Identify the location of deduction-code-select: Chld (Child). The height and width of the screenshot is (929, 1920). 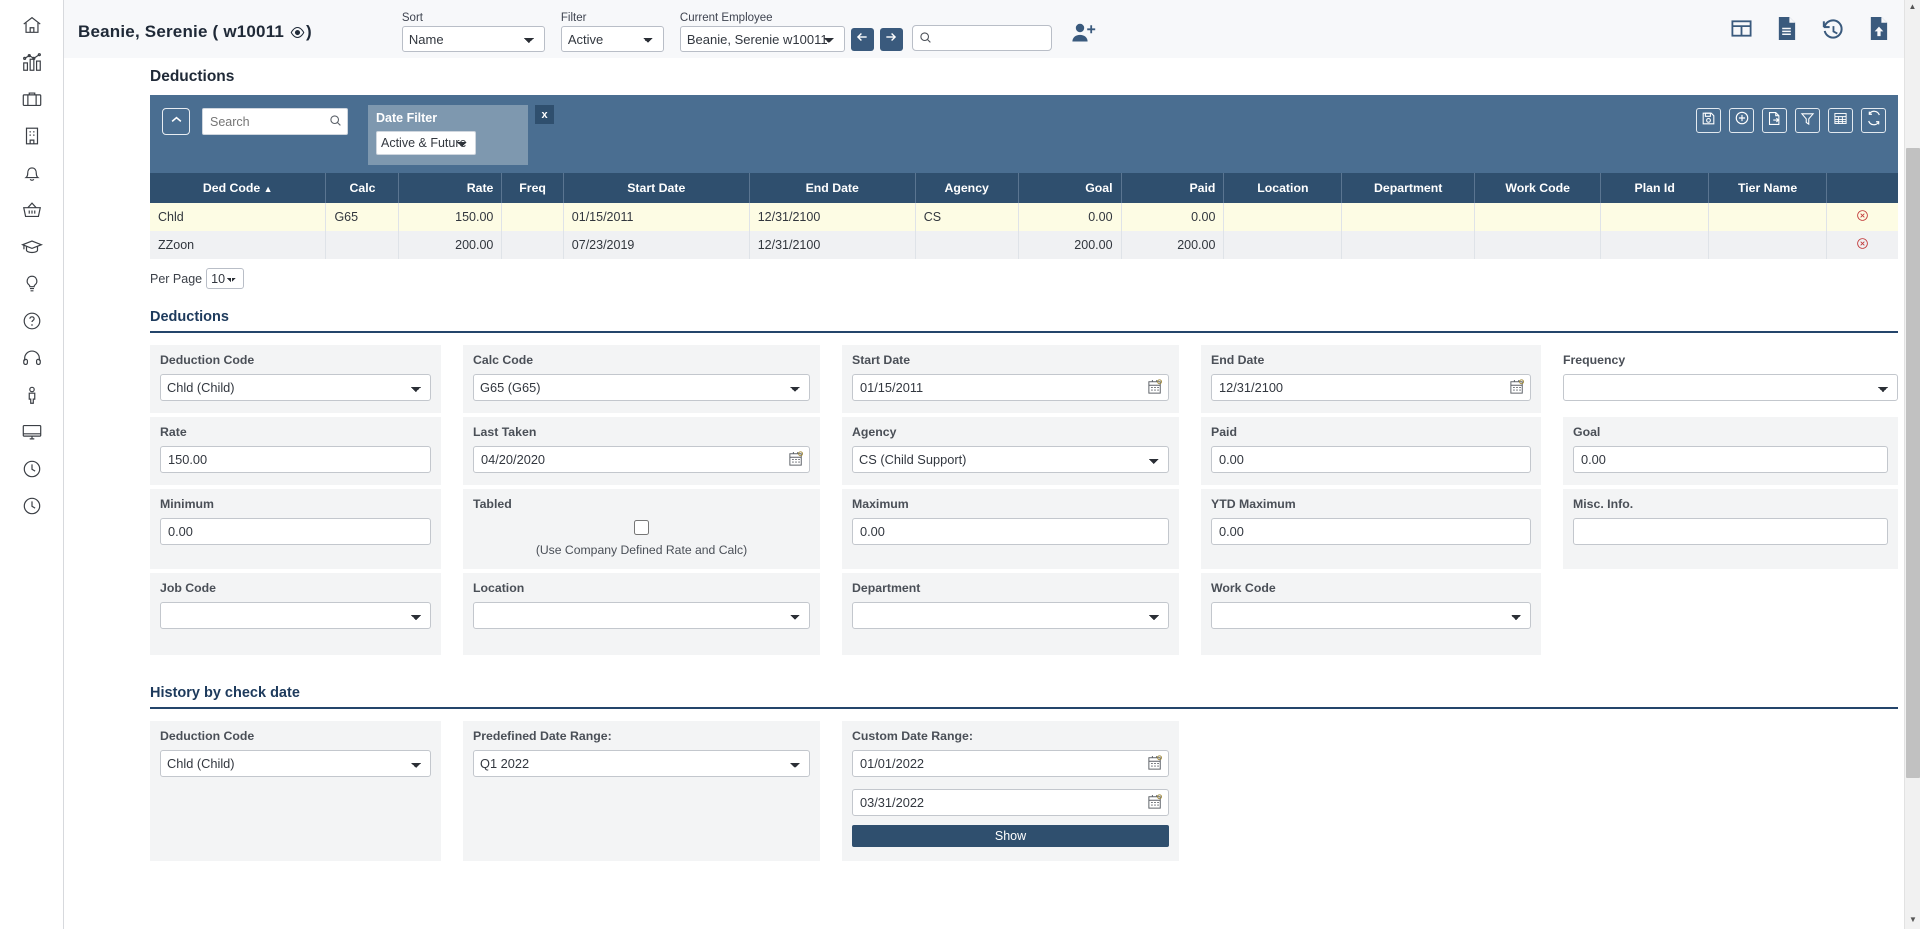
(295, 387).